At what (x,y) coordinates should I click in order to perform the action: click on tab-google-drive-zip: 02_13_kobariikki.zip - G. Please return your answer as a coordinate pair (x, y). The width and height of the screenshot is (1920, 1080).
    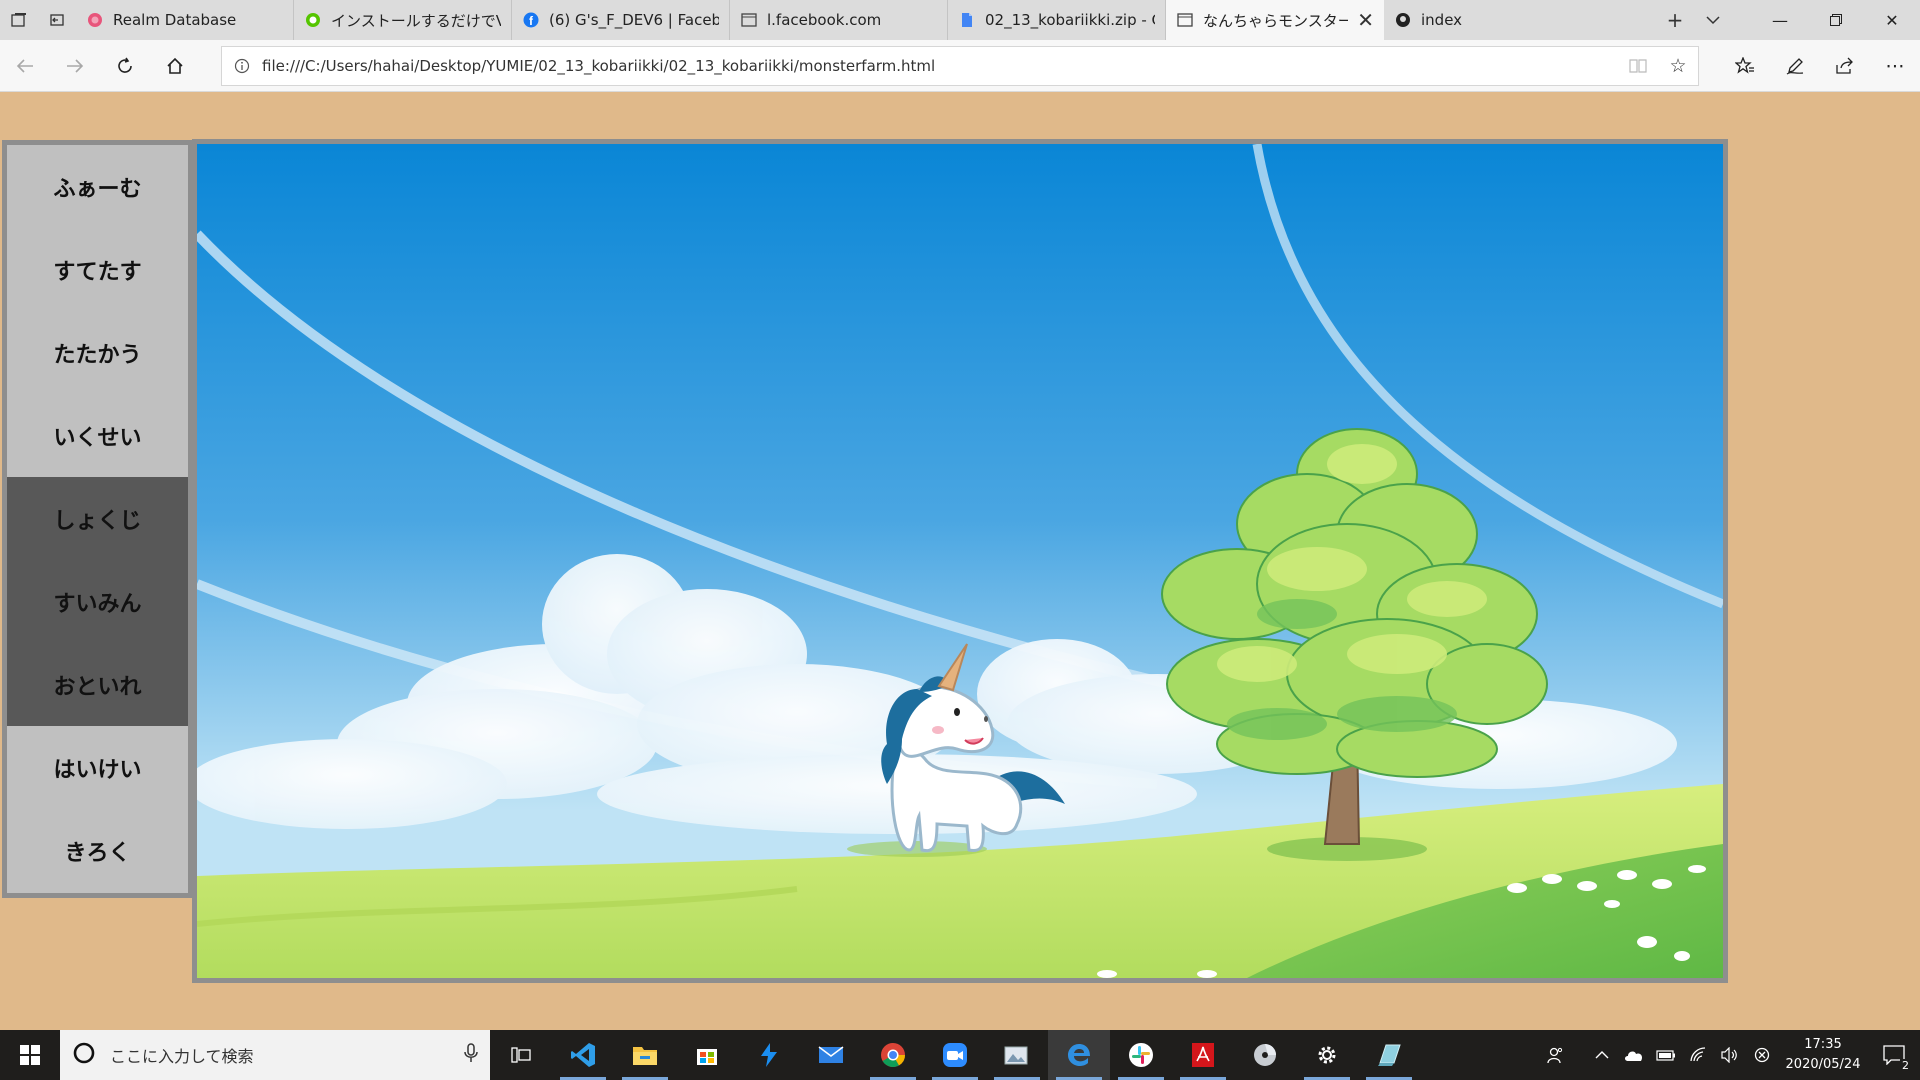
    Looking at the image, I should click on (1057, 20).